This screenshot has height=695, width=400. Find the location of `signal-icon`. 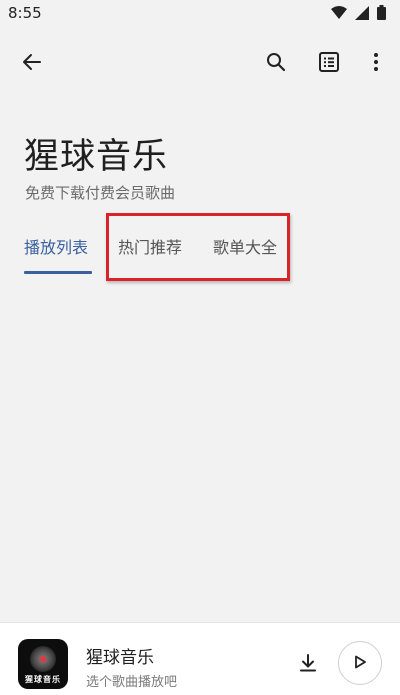

signal-icon is located at coordinates (362, 14).